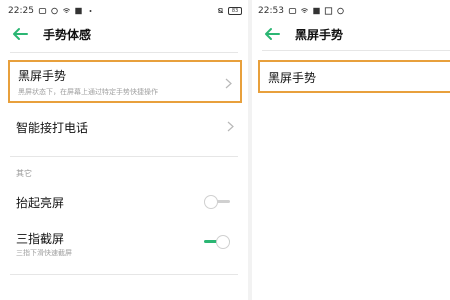  What do you see at coordinates (67, 34) in the screenshot?
I see `page-title: 手势体感` at bounding box center [67, 34].